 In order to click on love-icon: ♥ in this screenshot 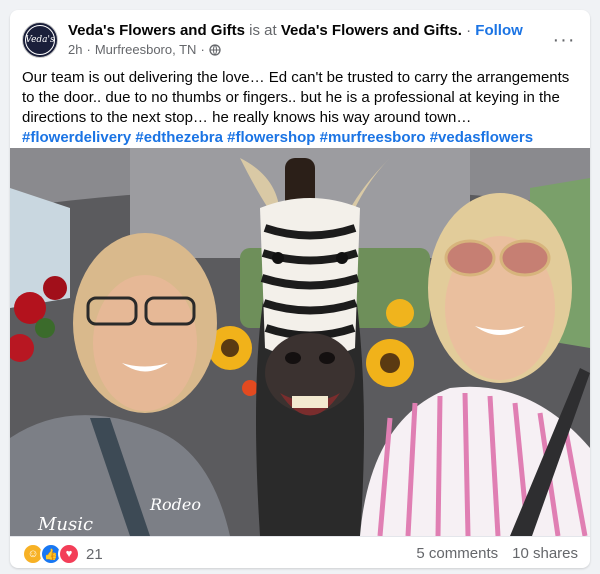, I will do `click(69, 554)`.